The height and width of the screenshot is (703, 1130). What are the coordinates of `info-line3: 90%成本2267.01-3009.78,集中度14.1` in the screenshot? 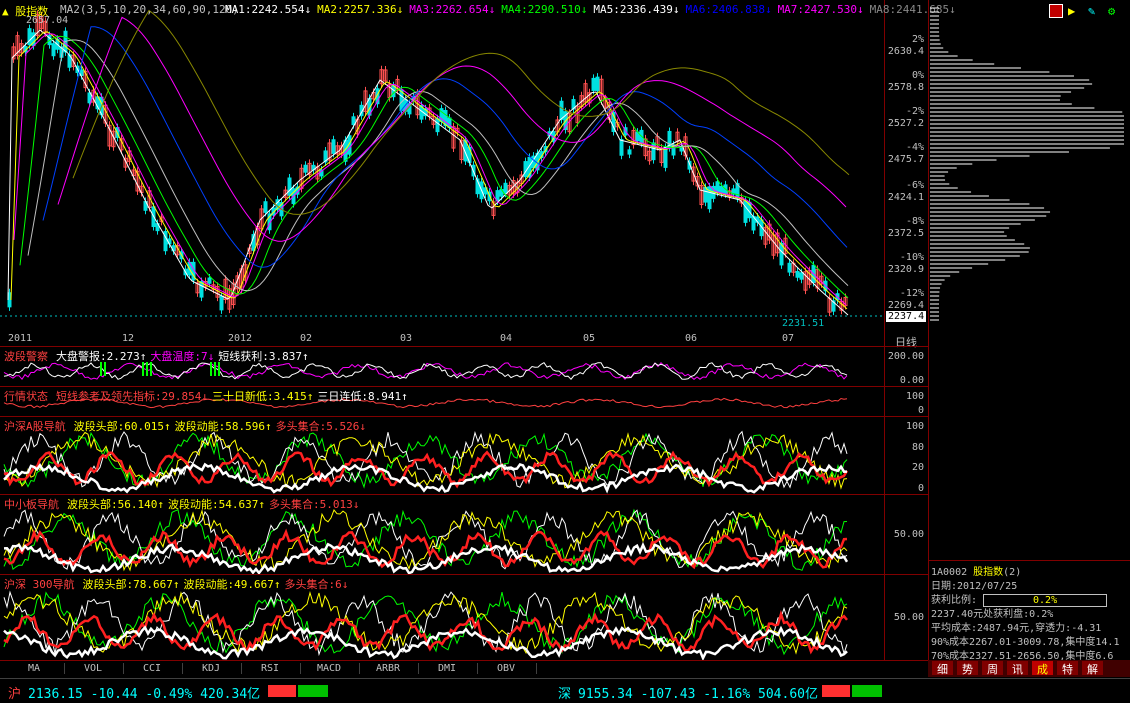 It's located at (1025, 642).